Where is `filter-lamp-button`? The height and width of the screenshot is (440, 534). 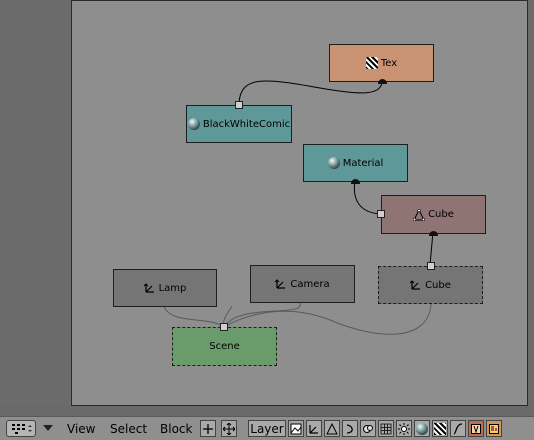
filter-lamp-button is located at coordinates (404, 428).